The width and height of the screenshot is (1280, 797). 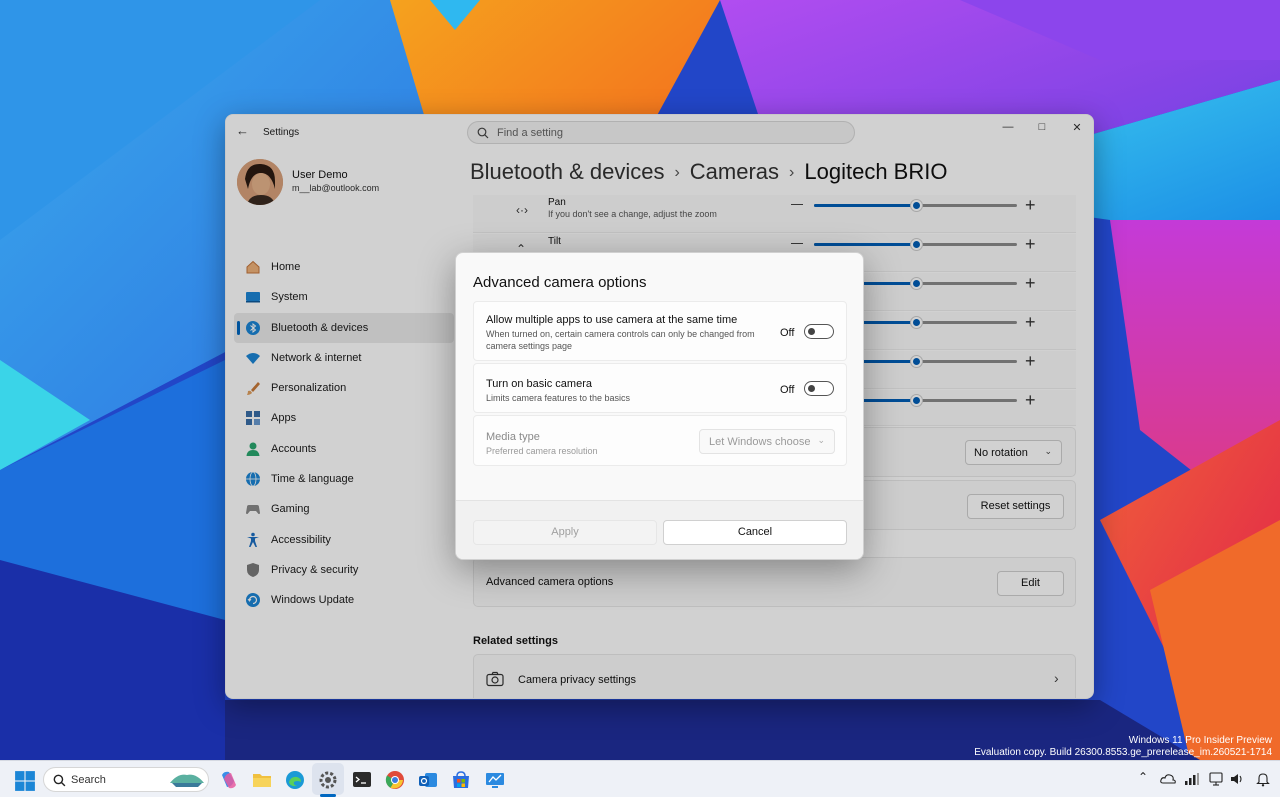 What do you see at coordinates (295, 780) in the screenshot?
I see `edge-icon` at bounding box center [295, 780].